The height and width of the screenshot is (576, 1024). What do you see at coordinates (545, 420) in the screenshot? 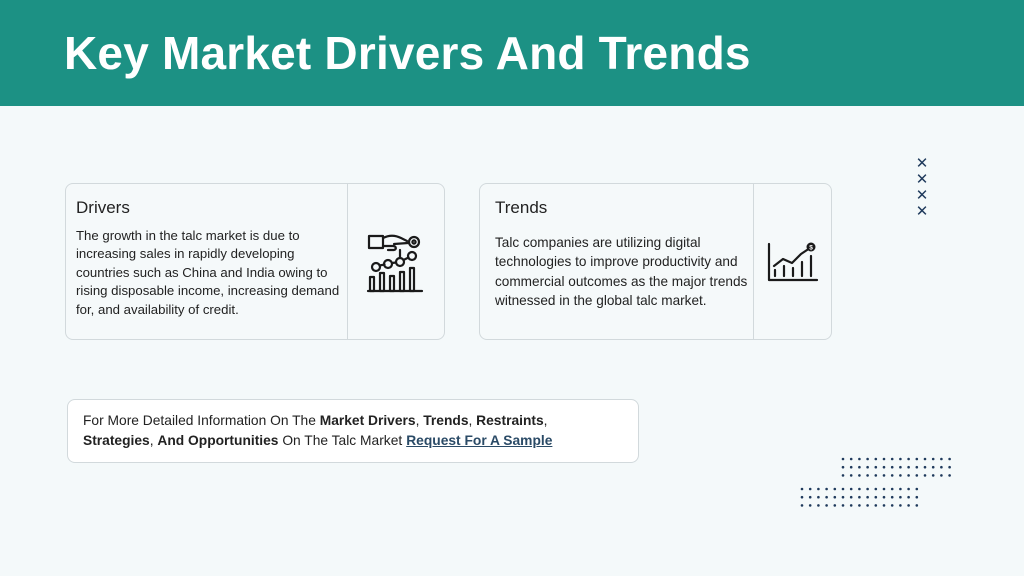
I see `info-sep: ,` at bounding box center [545, 420].